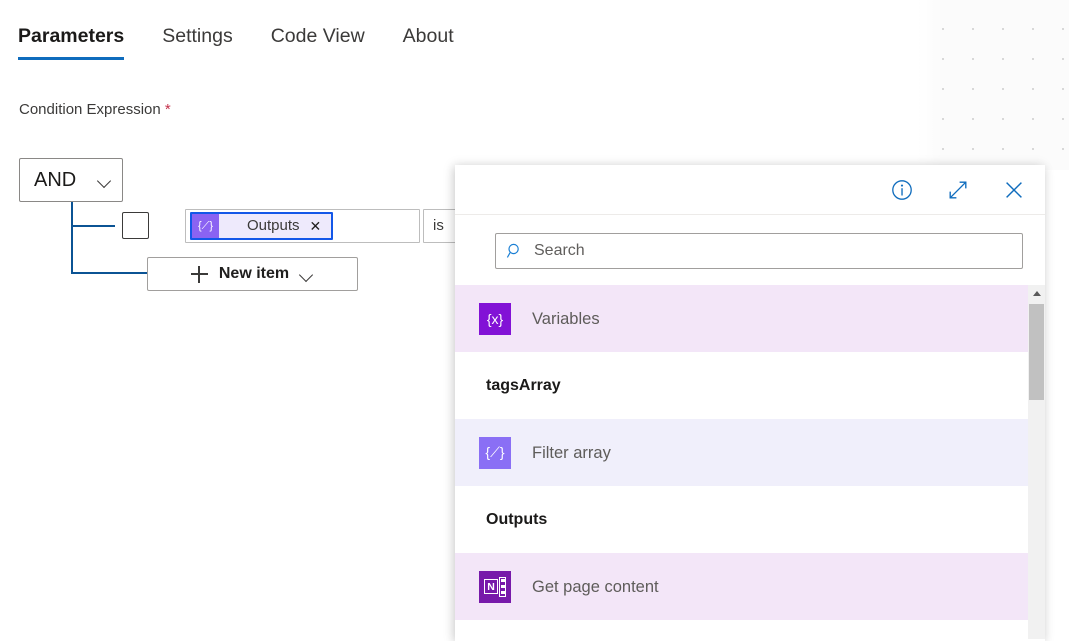  I want to click on list-group-tagsarray: tagsArray, so click(750, 385).